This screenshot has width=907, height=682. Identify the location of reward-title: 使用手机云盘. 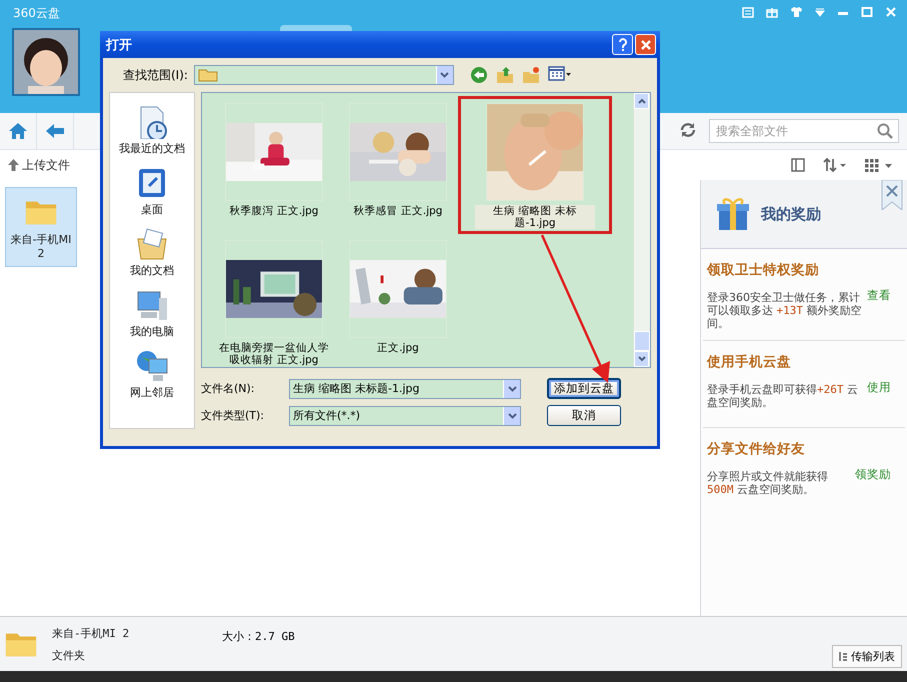
(749, 362).